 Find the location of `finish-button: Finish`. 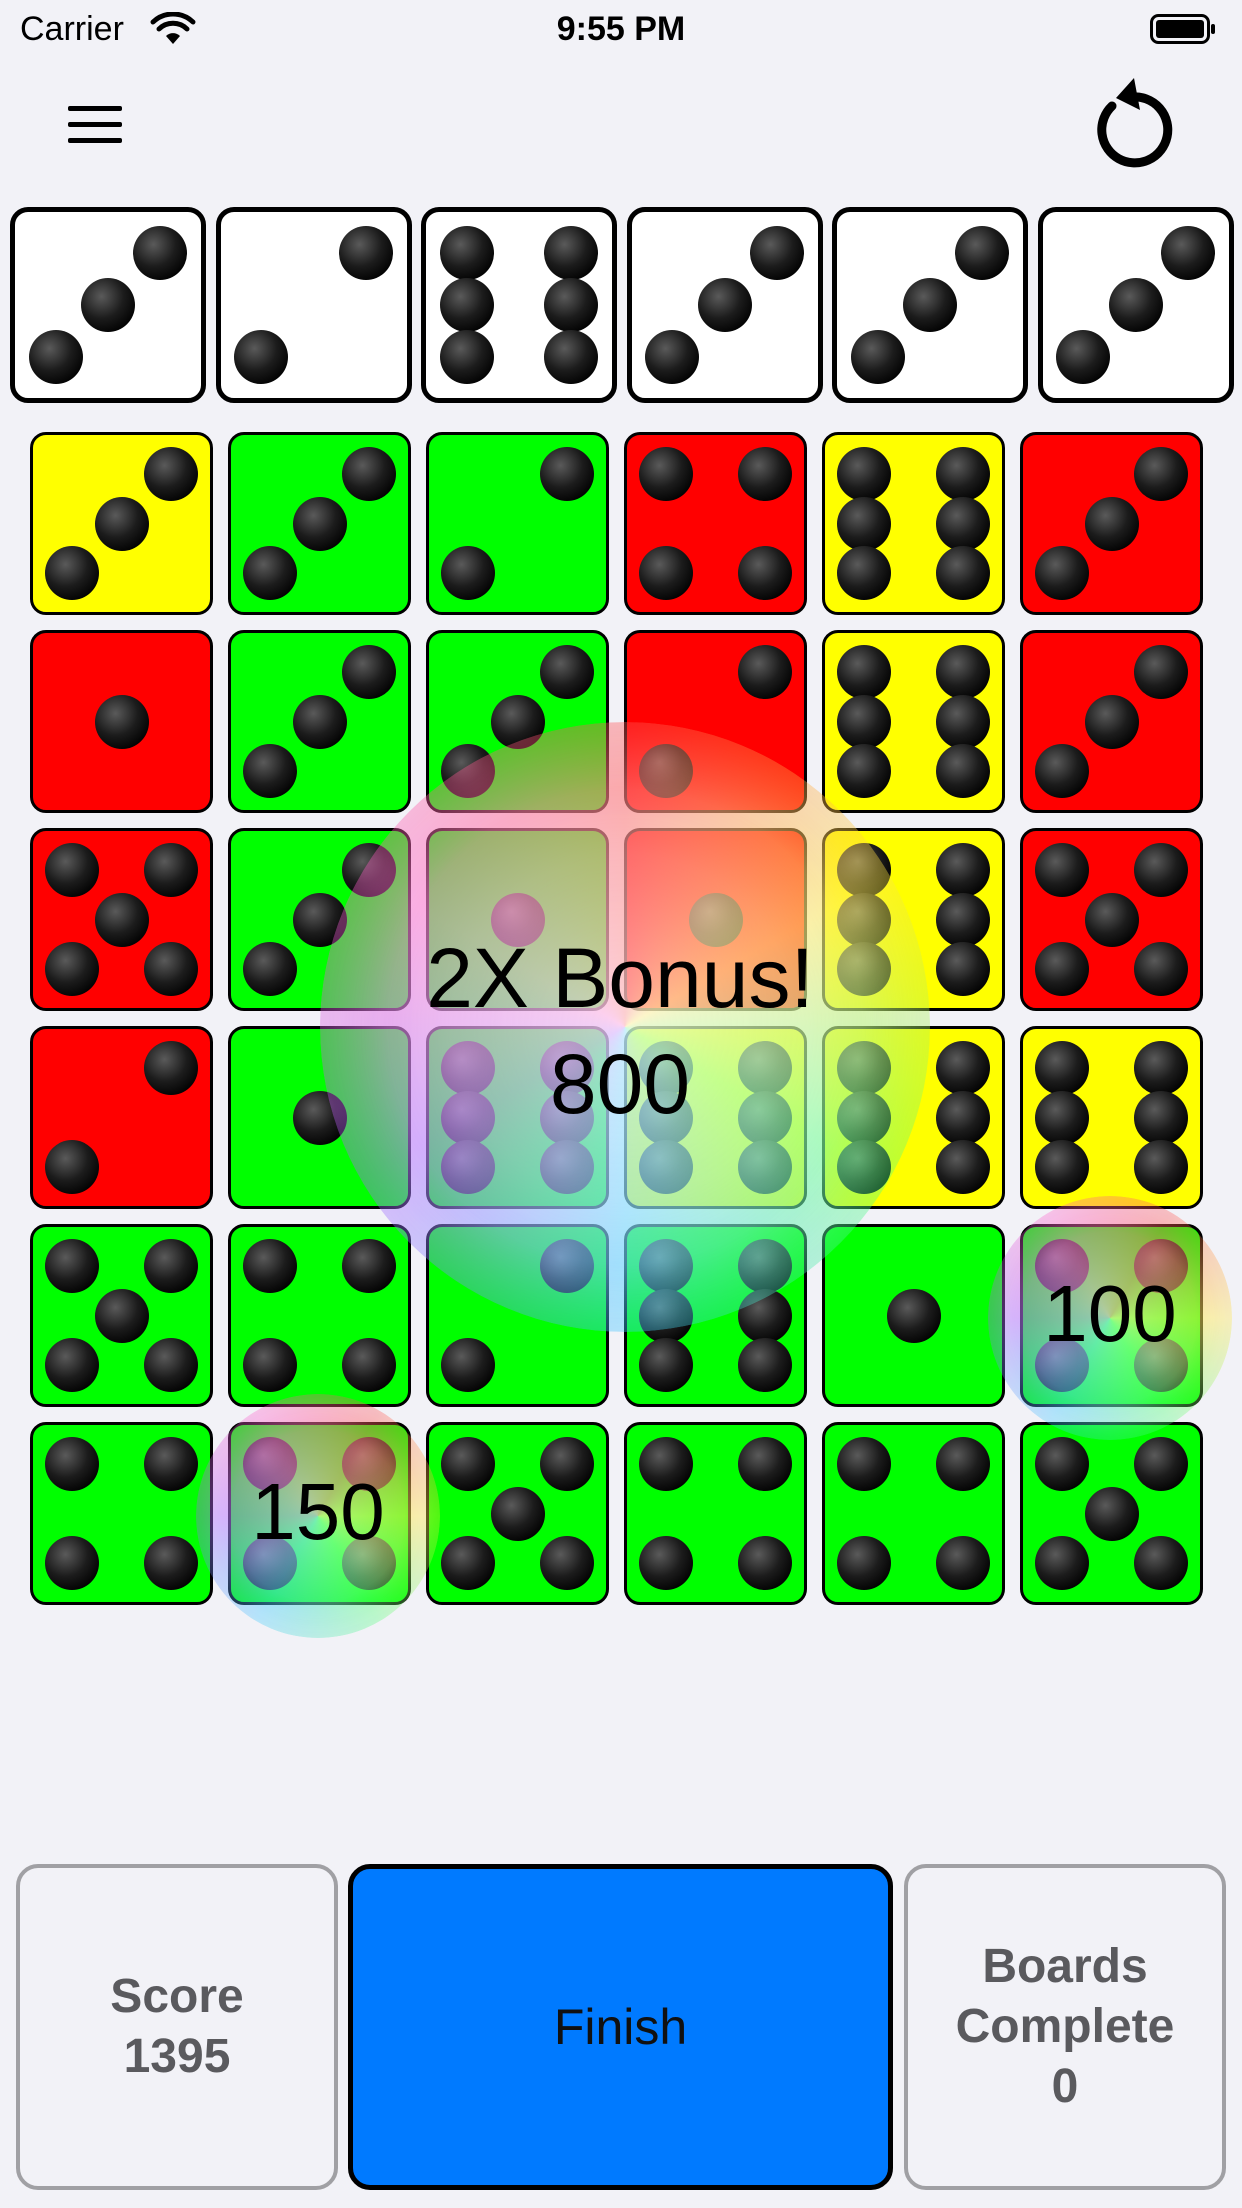

finish-button: Finish is located at coordinates (620, 2027).